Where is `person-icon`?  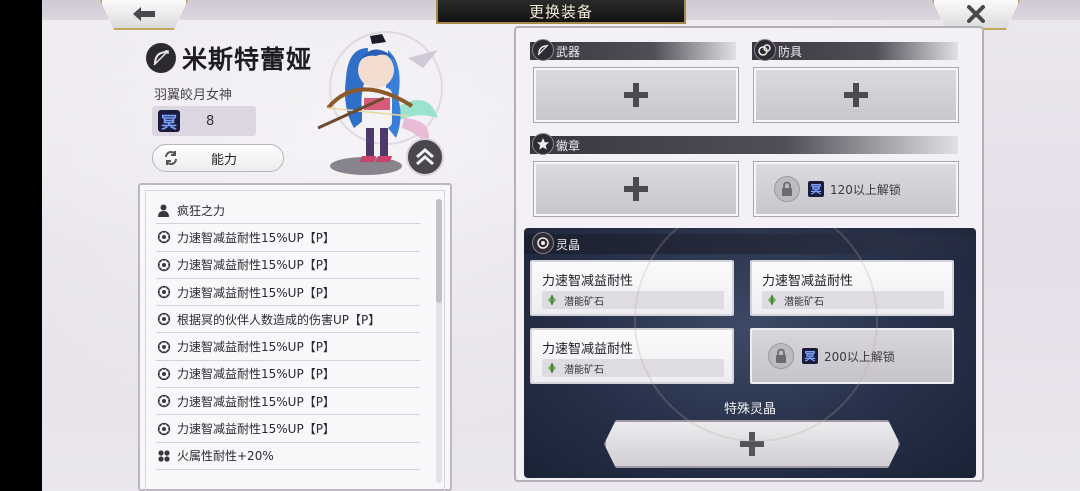 person-icon is located at coordinates (163, 210).